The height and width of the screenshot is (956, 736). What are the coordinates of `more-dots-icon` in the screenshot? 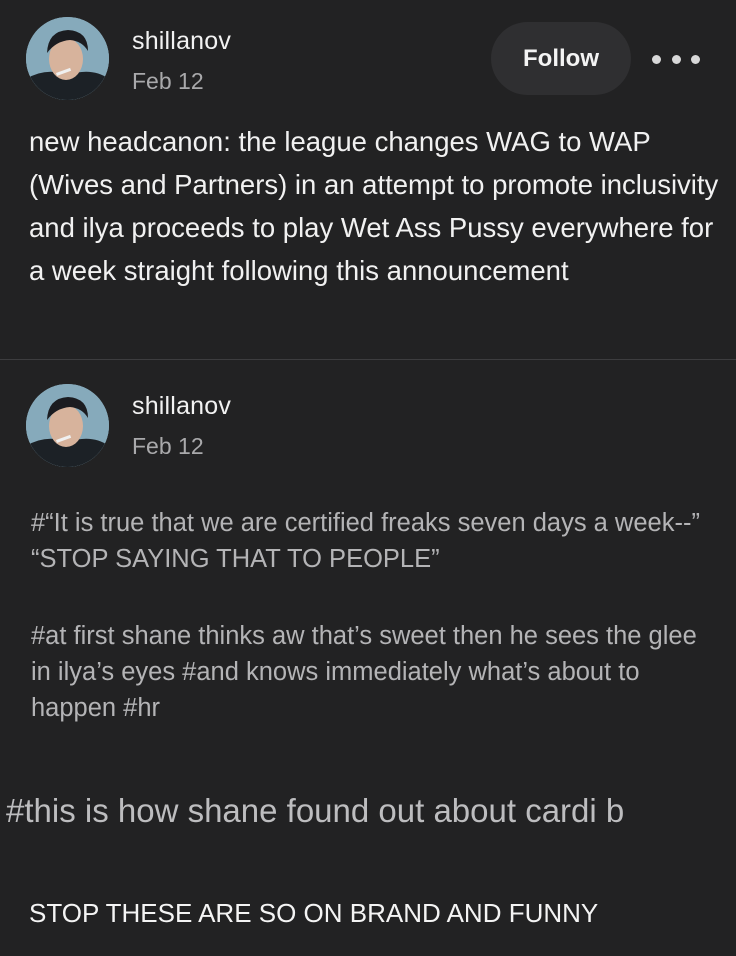 It's located at (676, 59).